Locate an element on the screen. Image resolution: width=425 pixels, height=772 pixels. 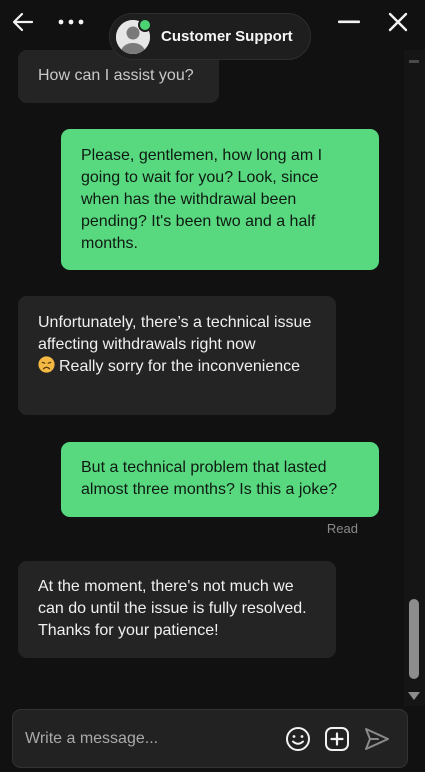
scrollbar is located at coordinates (414, 378).